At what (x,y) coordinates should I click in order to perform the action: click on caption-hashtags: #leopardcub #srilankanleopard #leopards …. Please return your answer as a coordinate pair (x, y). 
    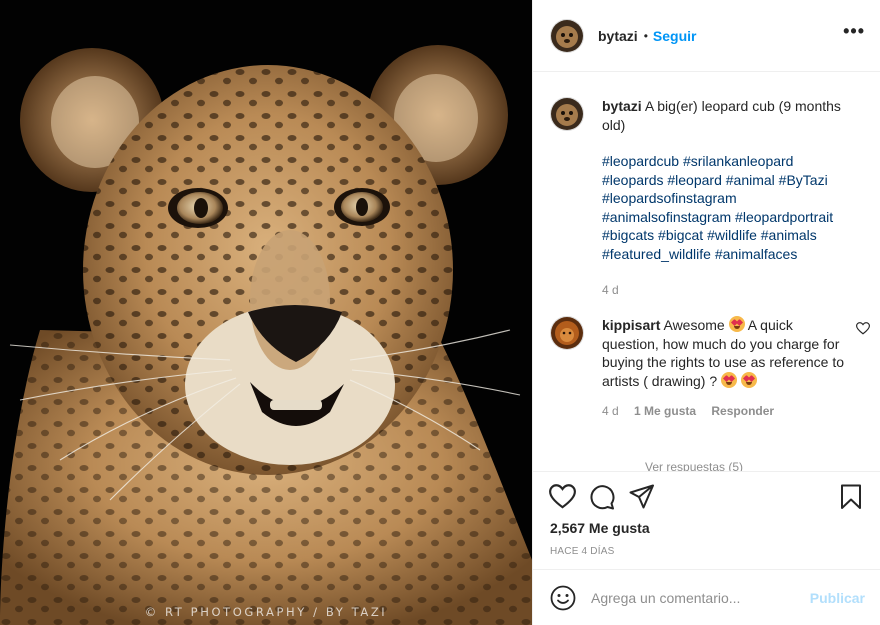
    Looking at the image, I should click on (726, 207).